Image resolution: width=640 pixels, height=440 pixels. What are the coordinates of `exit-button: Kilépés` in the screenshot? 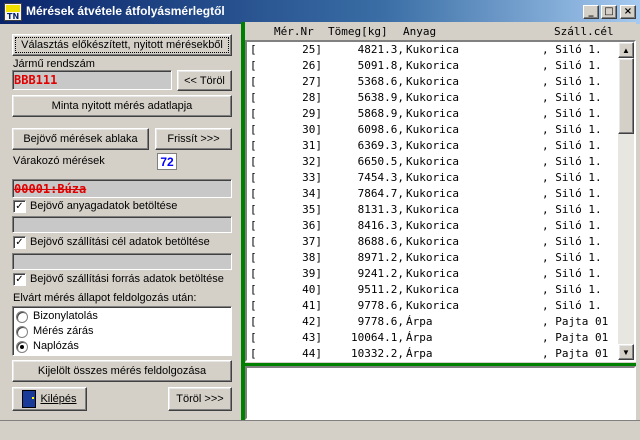 It's located at (49, 399).